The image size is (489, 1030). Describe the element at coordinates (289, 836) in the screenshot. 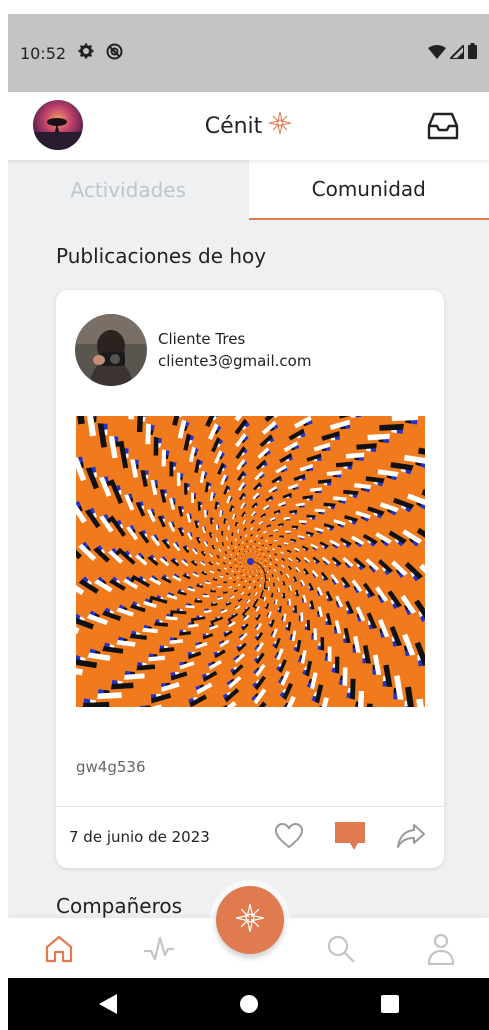

I see `like-heart-icon` at that location.